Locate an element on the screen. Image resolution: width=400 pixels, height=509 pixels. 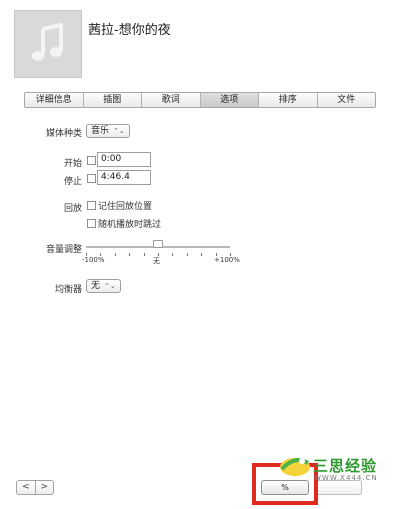
media-kind-value: 音乐 is located at coordinates (100, 131).